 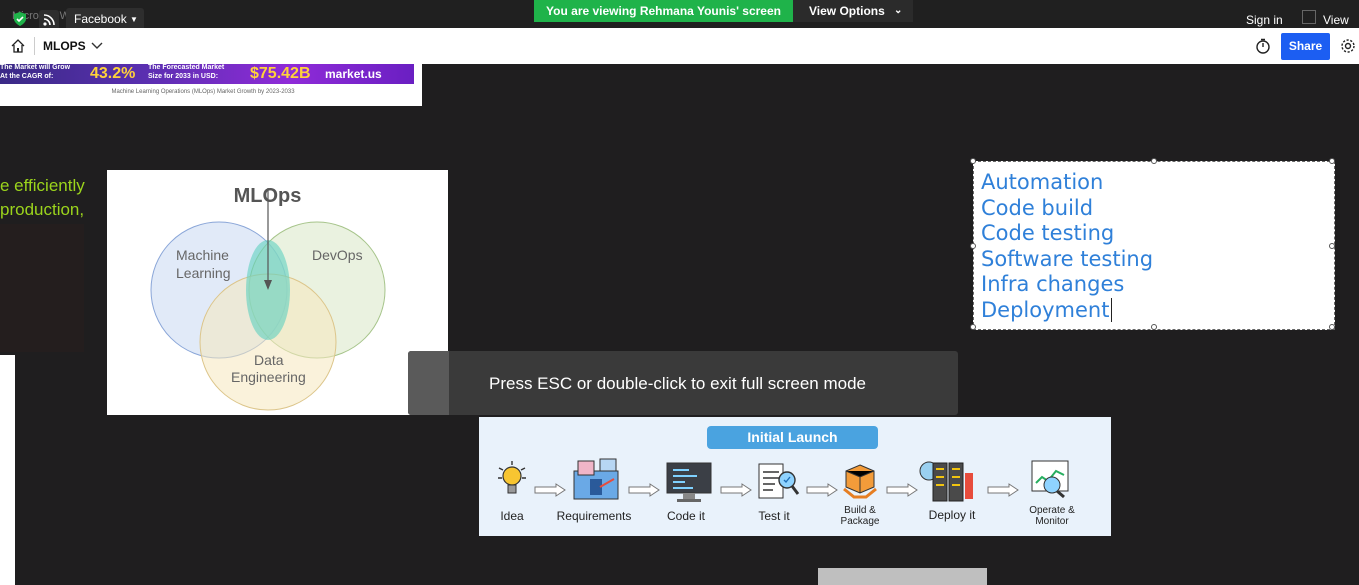 I want to click on textbox-line-6: Deployment, so click(x=1045, y=310).